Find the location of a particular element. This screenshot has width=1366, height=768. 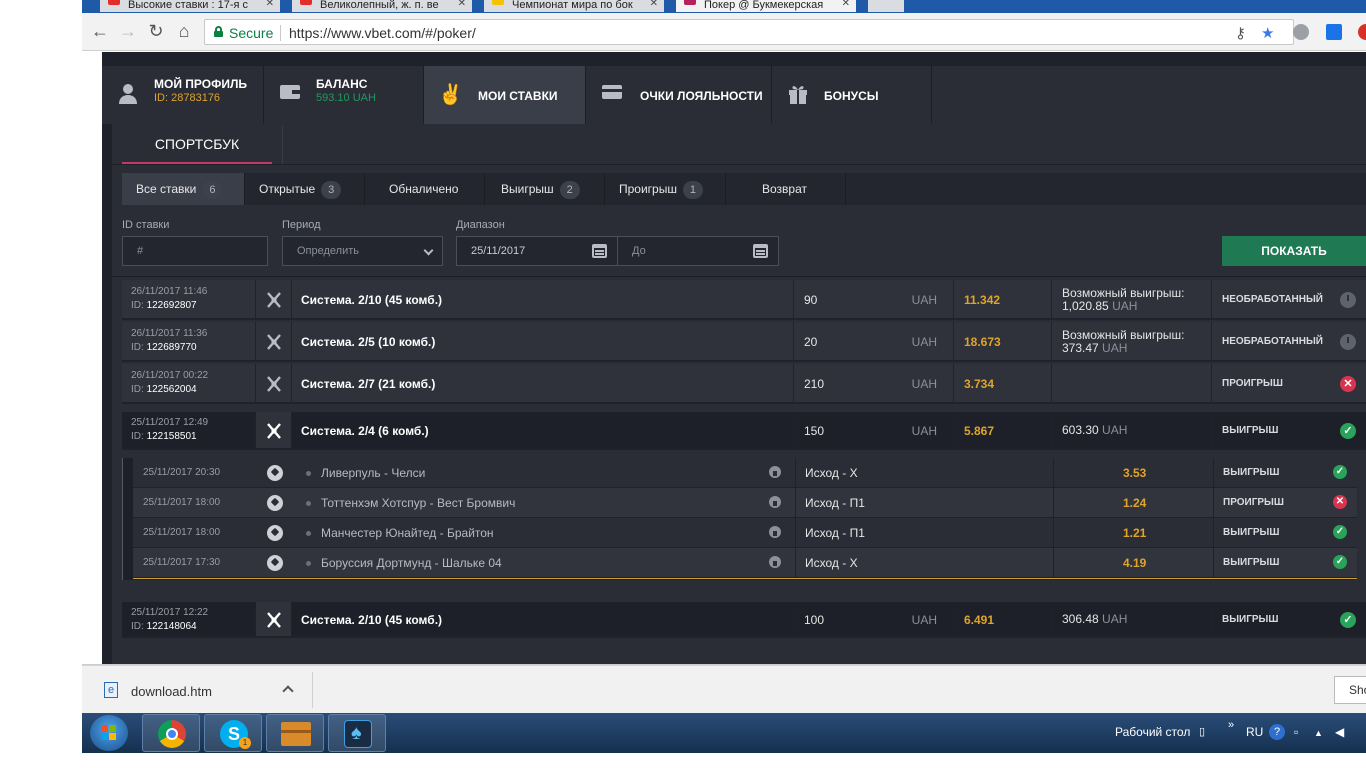

chevron-up-icon is located at coordinates (288, 691).